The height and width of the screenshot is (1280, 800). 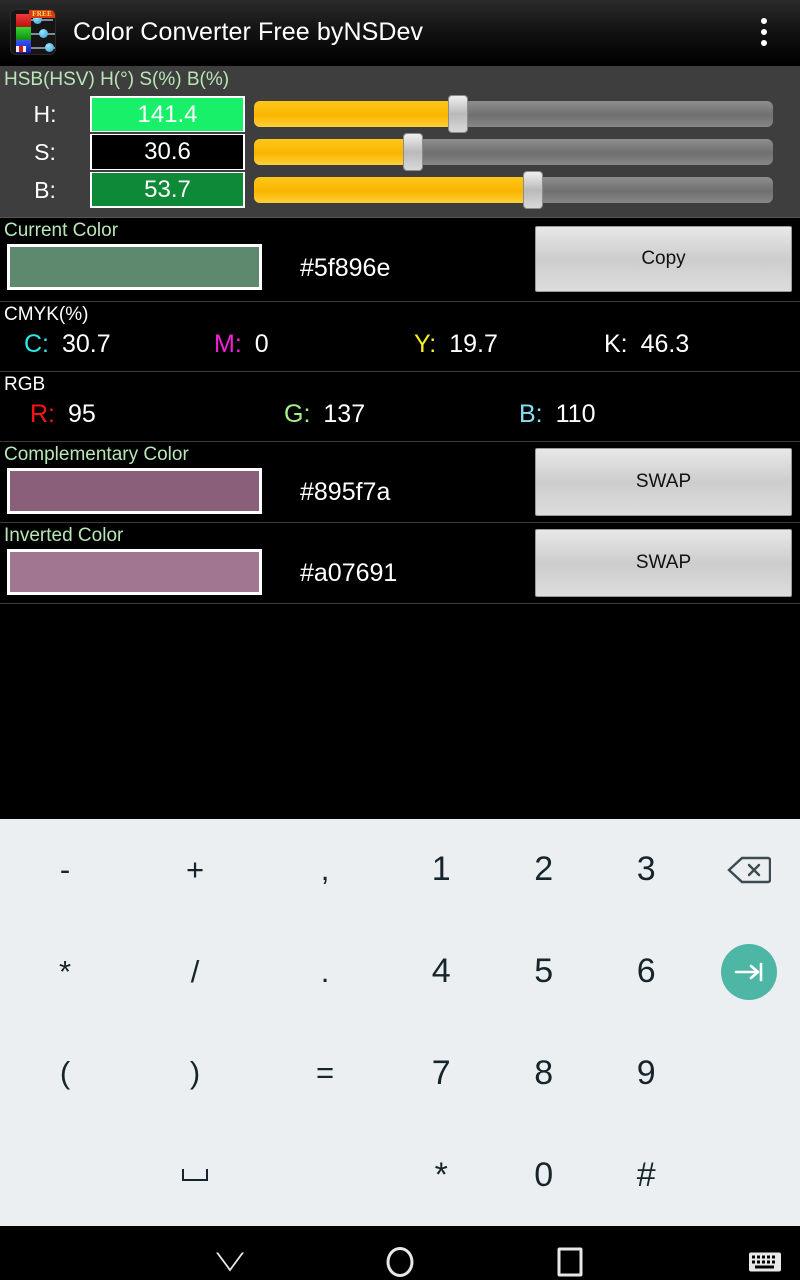 I want to click on key-asterisk-left: *, so click(x=65, y=972).